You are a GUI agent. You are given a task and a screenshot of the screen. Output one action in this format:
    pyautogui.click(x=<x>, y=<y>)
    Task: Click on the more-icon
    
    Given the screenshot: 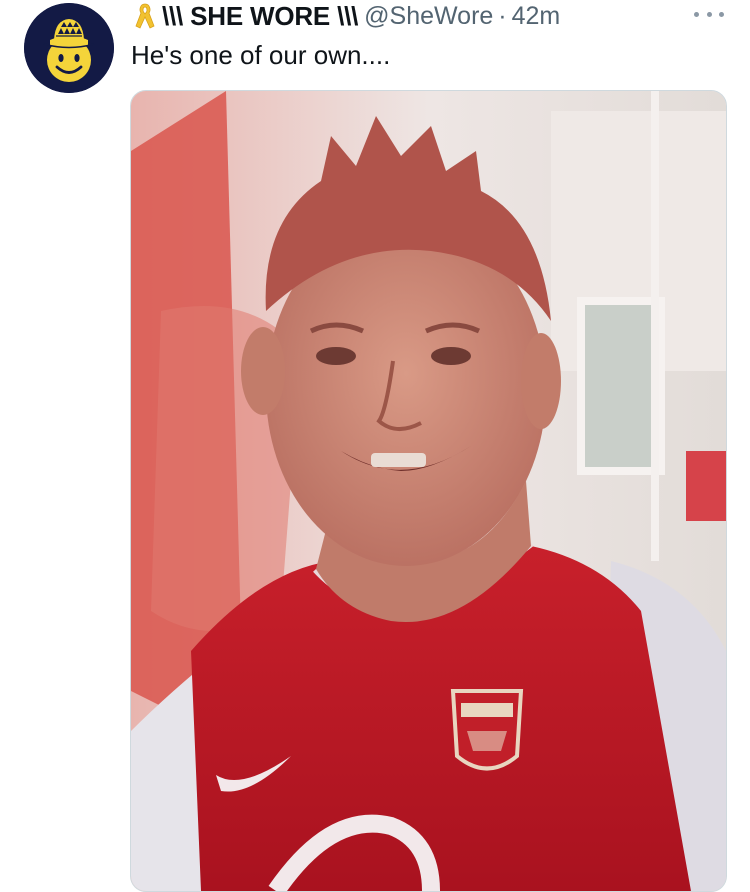 What is the action you would take?
    pyautogui.click(x=709, y=14)
    